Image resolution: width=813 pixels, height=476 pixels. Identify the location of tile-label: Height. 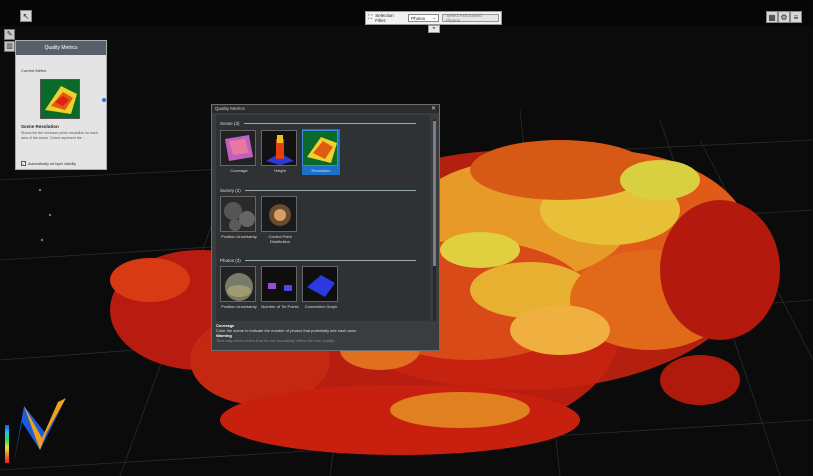
(280, 170).